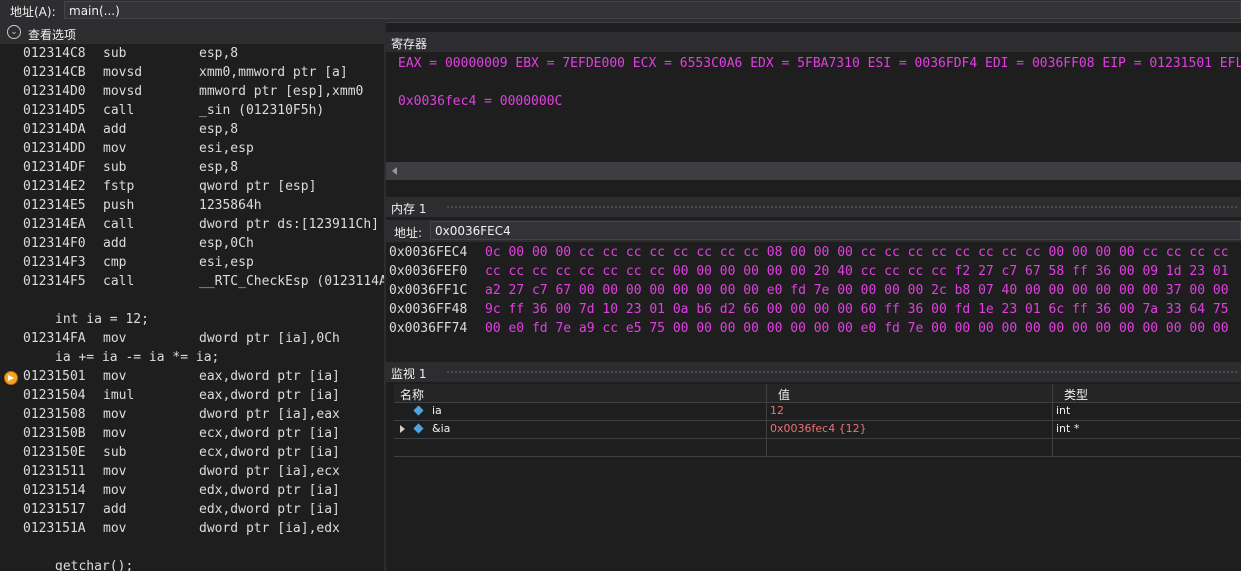  Describe the element at coordinates (428, 290) in the screenshot. I see `memory-row-address: 0x0036FF1C` at that location.